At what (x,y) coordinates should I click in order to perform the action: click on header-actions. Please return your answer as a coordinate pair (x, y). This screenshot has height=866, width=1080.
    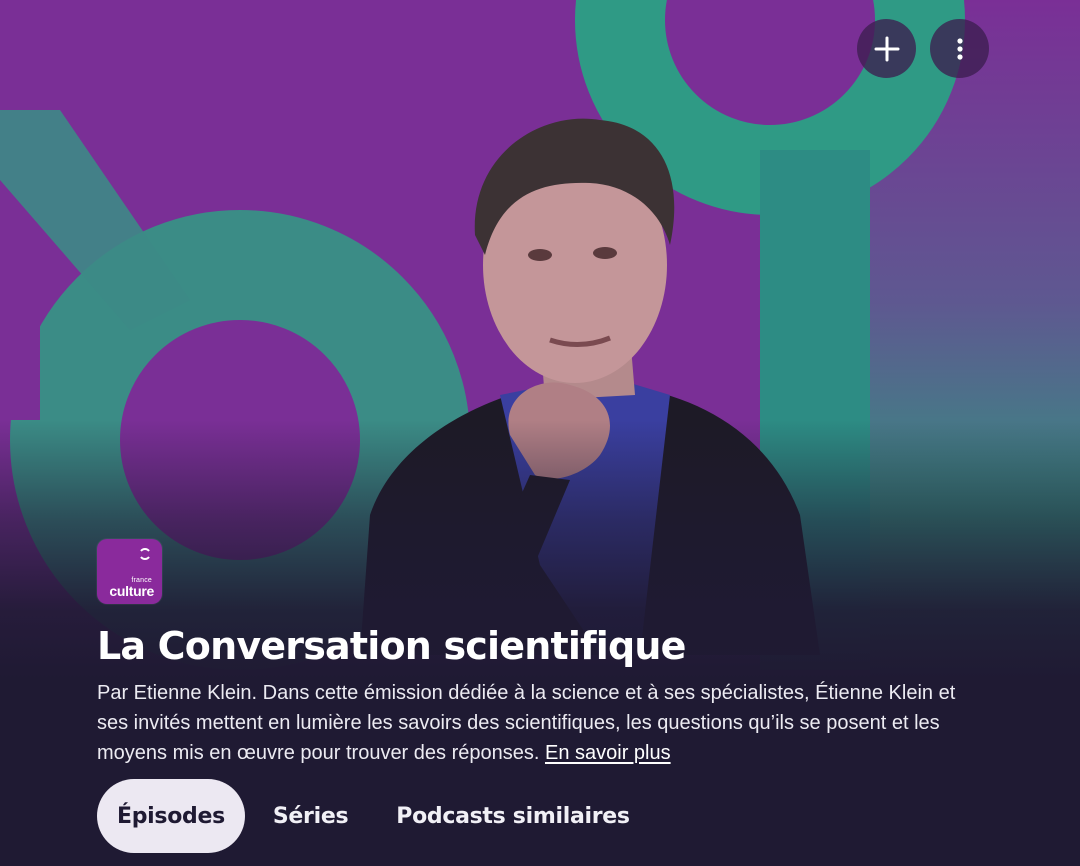
    Looking at the image, I should click on (923, 48).